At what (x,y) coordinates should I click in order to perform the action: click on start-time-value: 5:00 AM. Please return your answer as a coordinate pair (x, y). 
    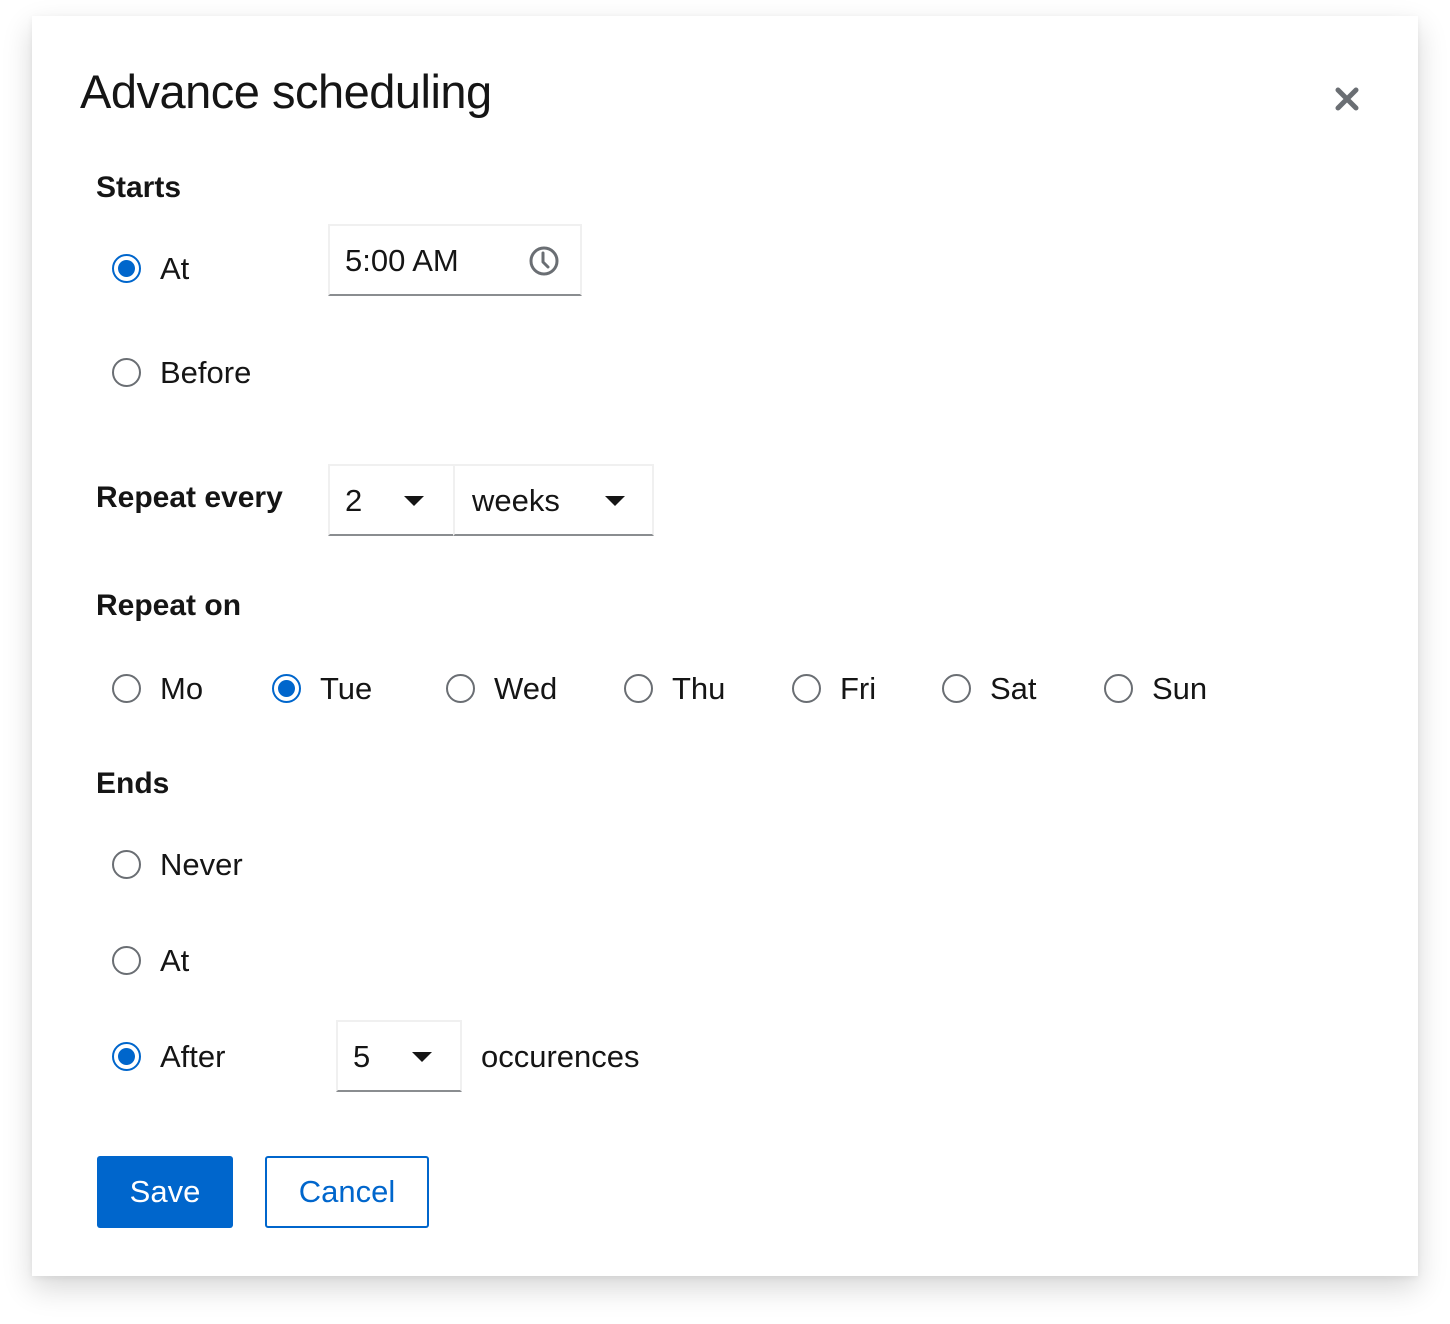
    Looking at the image, I should click on (402, 260).